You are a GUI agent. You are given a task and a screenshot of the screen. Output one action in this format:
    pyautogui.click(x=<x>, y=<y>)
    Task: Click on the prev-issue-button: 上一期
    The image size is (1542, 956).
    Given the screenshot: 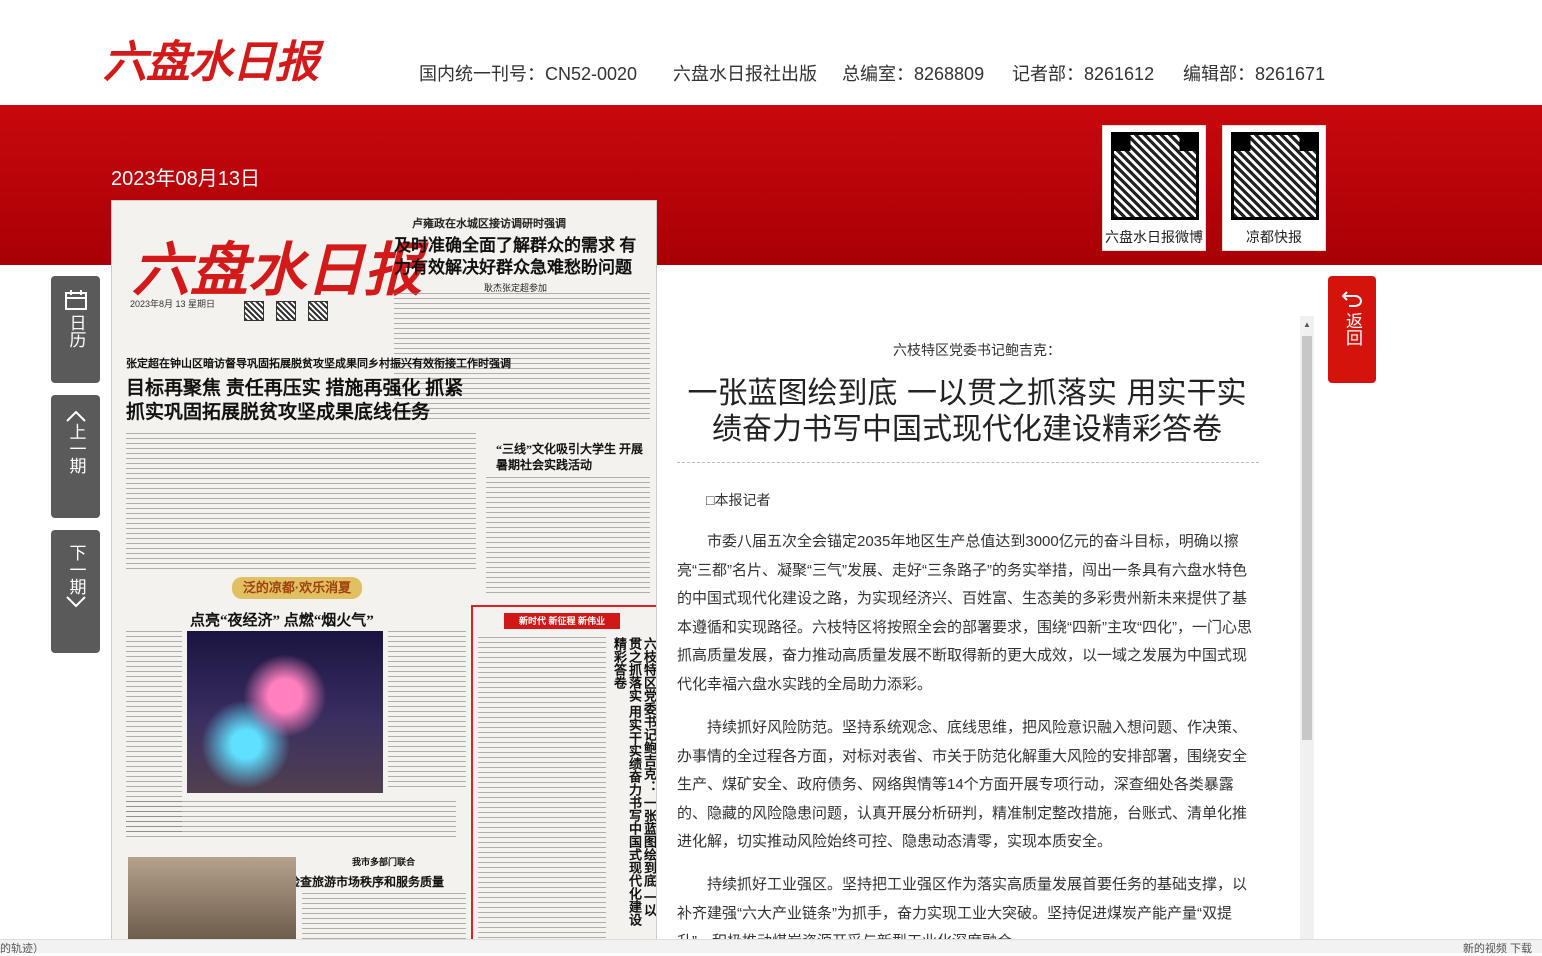 What is the action you would take?
    pyautogui.click(x=75, y=456)
    